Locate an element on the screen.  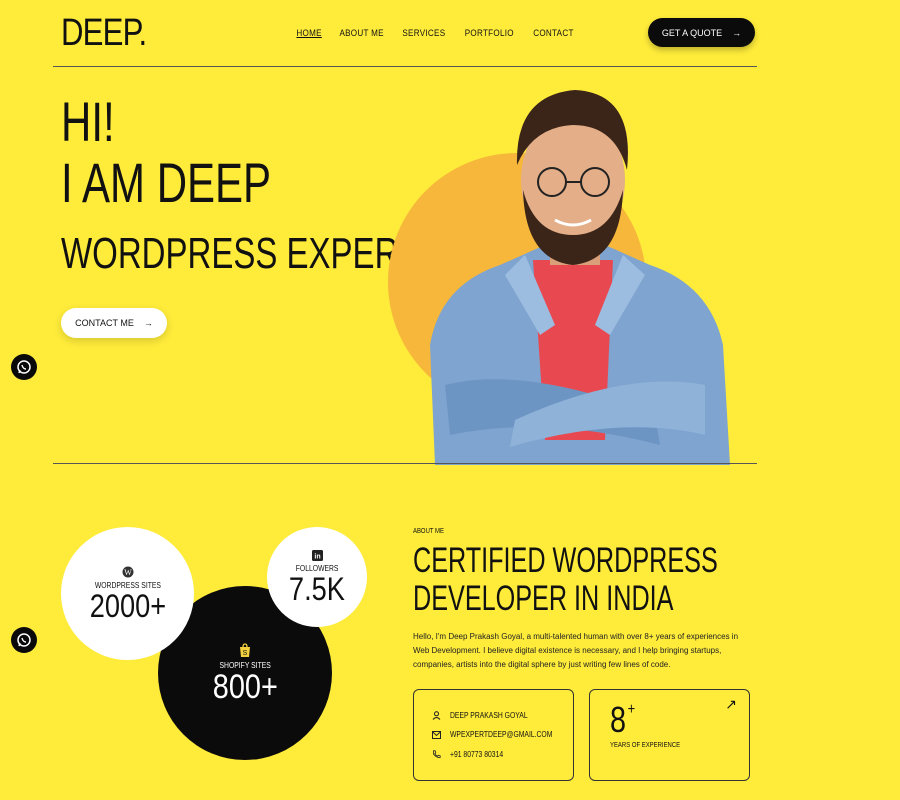
arrow-up-right-icon: ↗ is located at coordinates (731, 704).